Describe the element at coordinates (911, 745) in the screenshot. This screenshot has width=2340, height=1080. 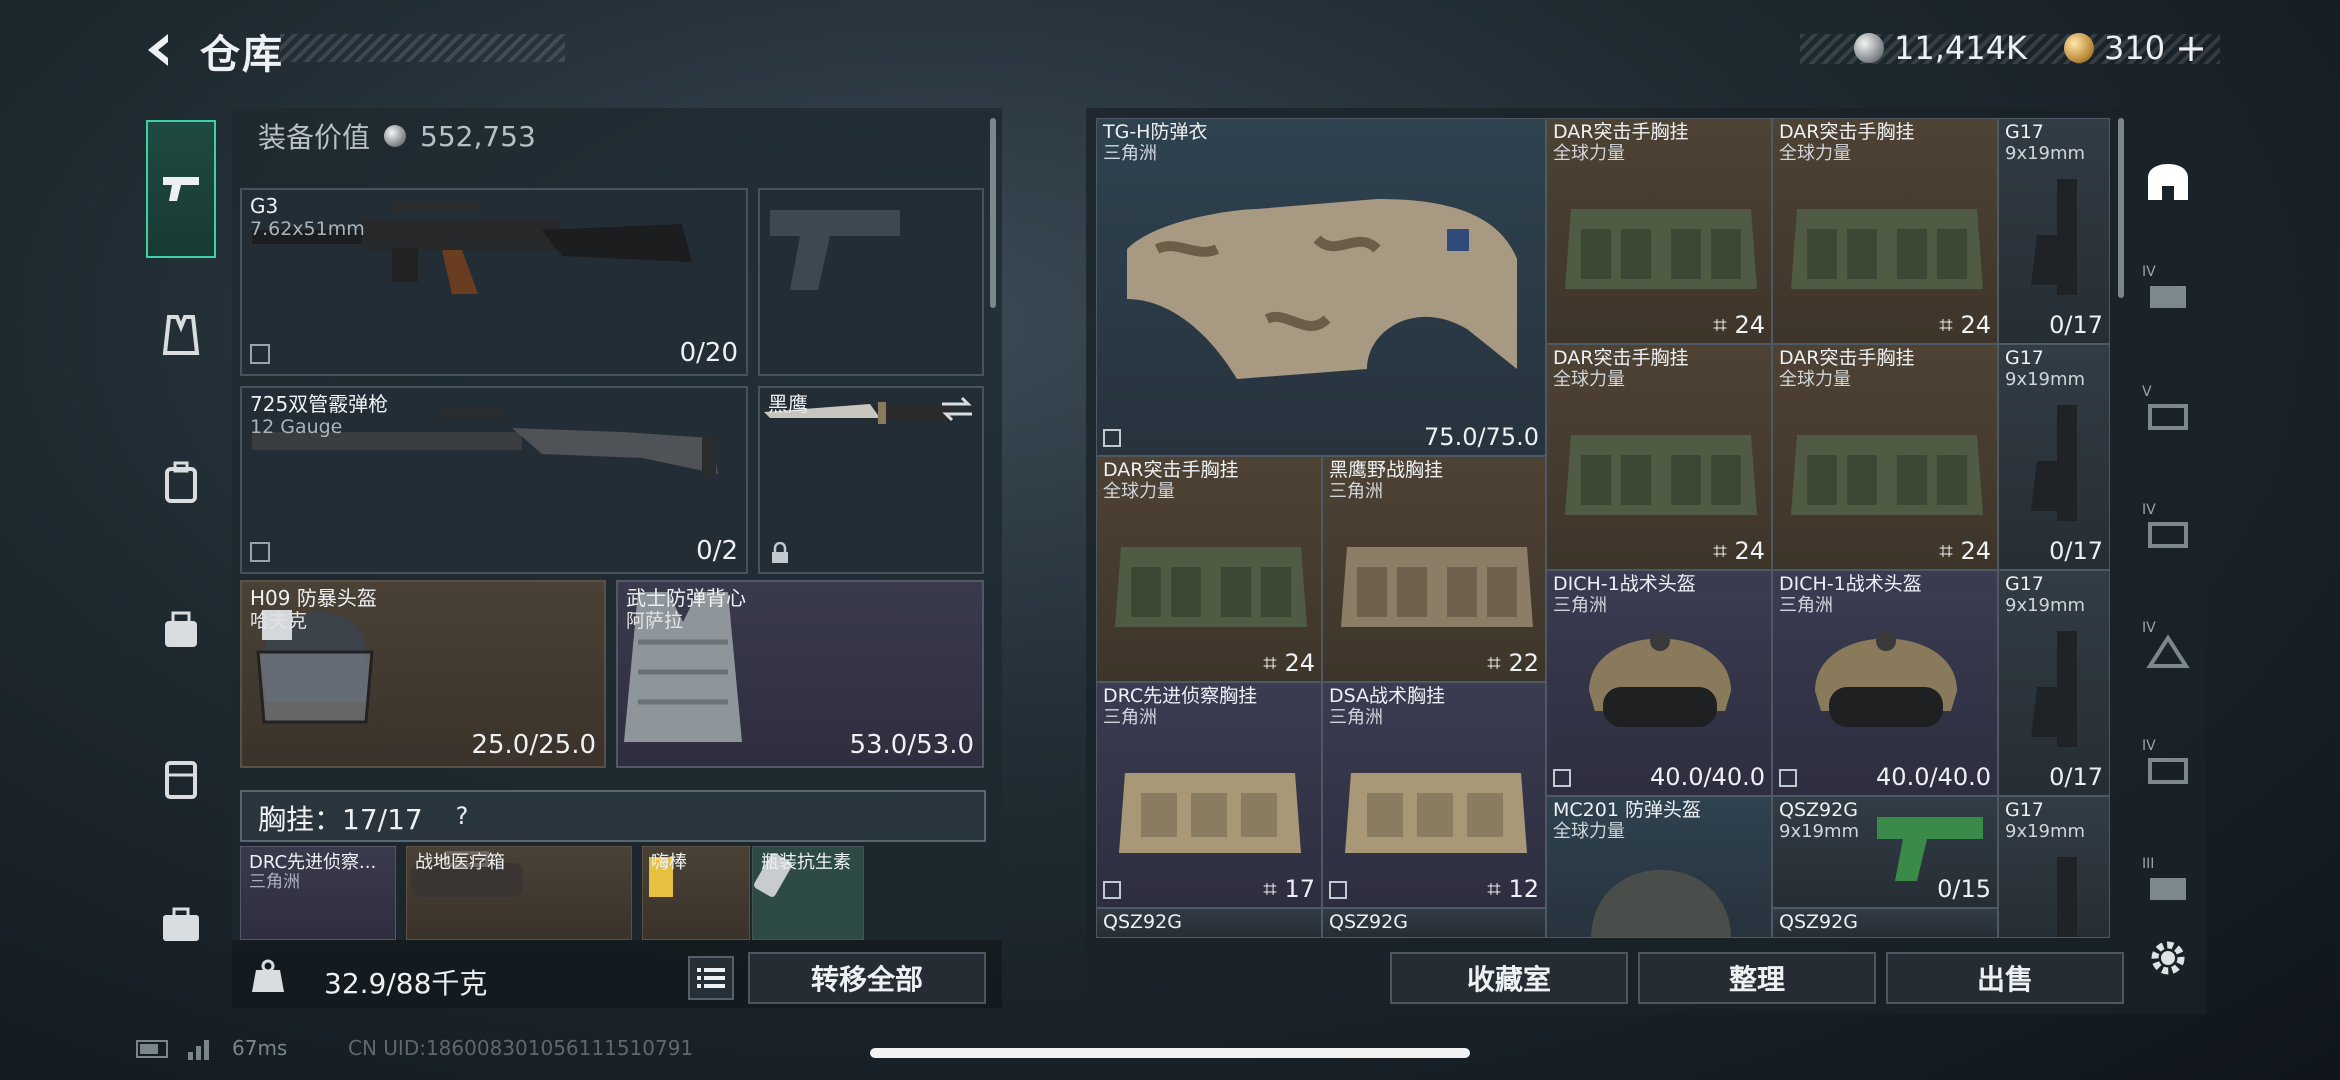
I see `armor-durability: 53.0/53.0` at that location.